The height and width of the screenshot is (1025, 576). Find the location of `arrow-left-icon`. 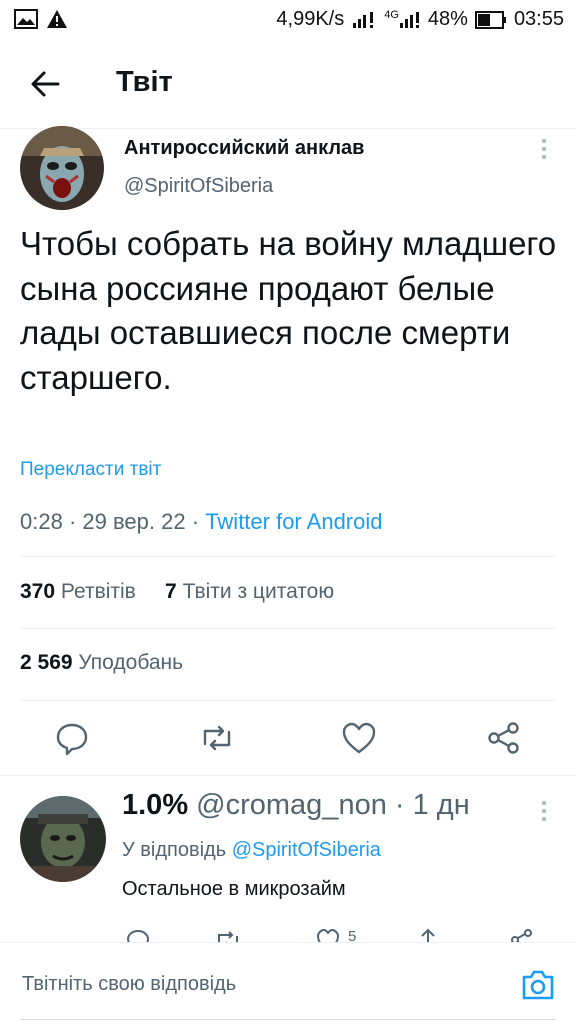

arrow-left-icon is located at coordinates (45, 84).